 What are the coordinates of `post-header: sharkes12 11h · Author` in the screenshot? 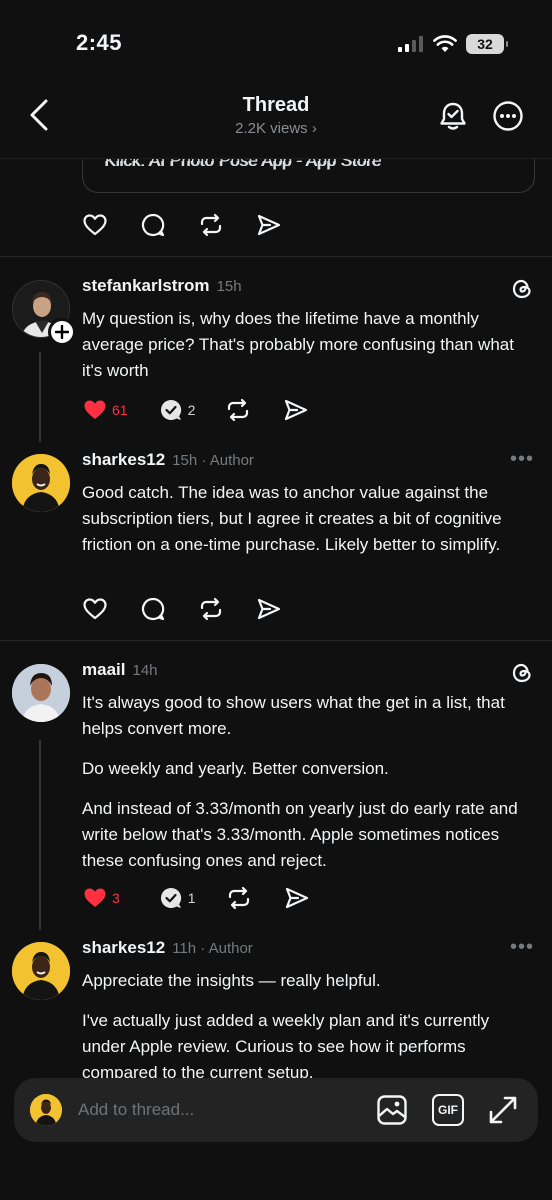 It's located at (167, 948).